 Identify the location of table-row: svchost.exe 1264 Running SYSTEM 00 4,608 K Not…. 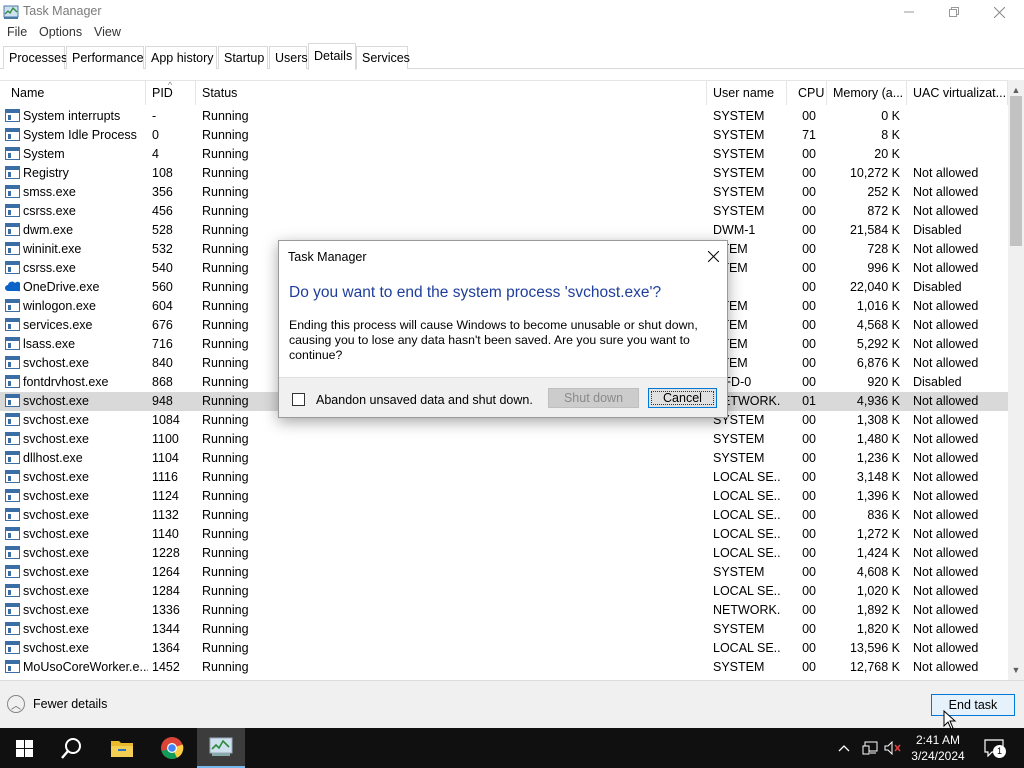
(504, 572).